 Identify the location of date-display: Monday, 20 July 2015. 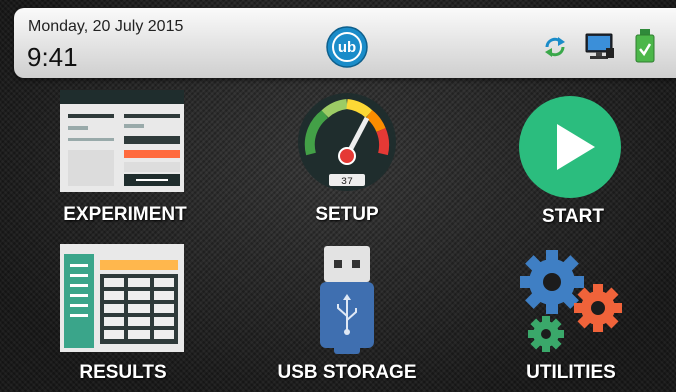
(106, 26).